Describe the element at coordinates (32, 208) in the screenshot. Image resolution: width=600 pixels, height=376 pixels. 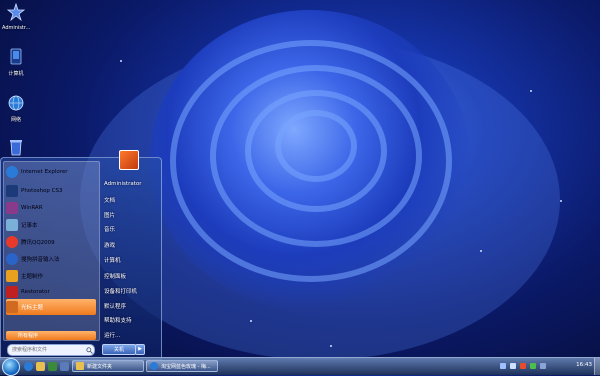
I see `program-label: WinRAR` at that location.